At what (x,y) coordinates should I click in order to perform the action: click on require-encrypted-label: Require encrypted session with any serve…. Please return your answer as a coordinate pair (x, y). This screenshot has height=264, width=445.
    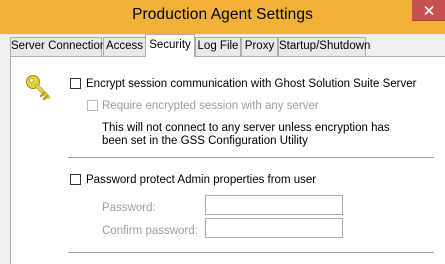
    Looking at the image, I should click on (210, 106).